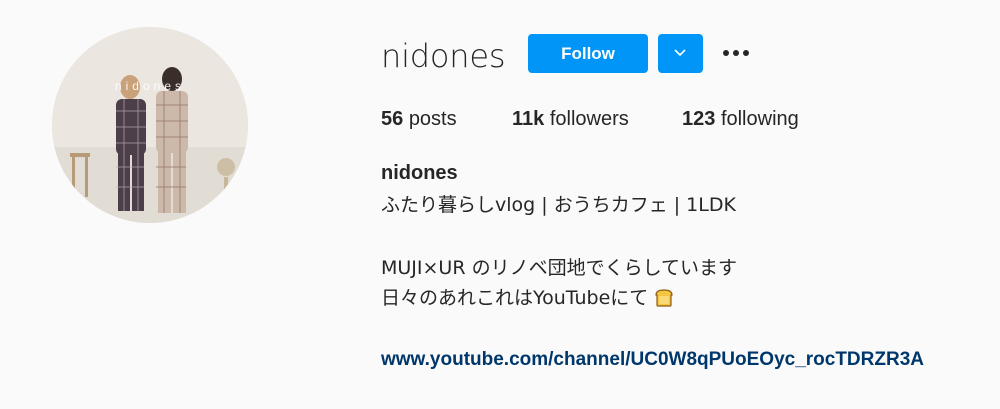  I want to click on profile-avatar: nidones, so click(150, 125).